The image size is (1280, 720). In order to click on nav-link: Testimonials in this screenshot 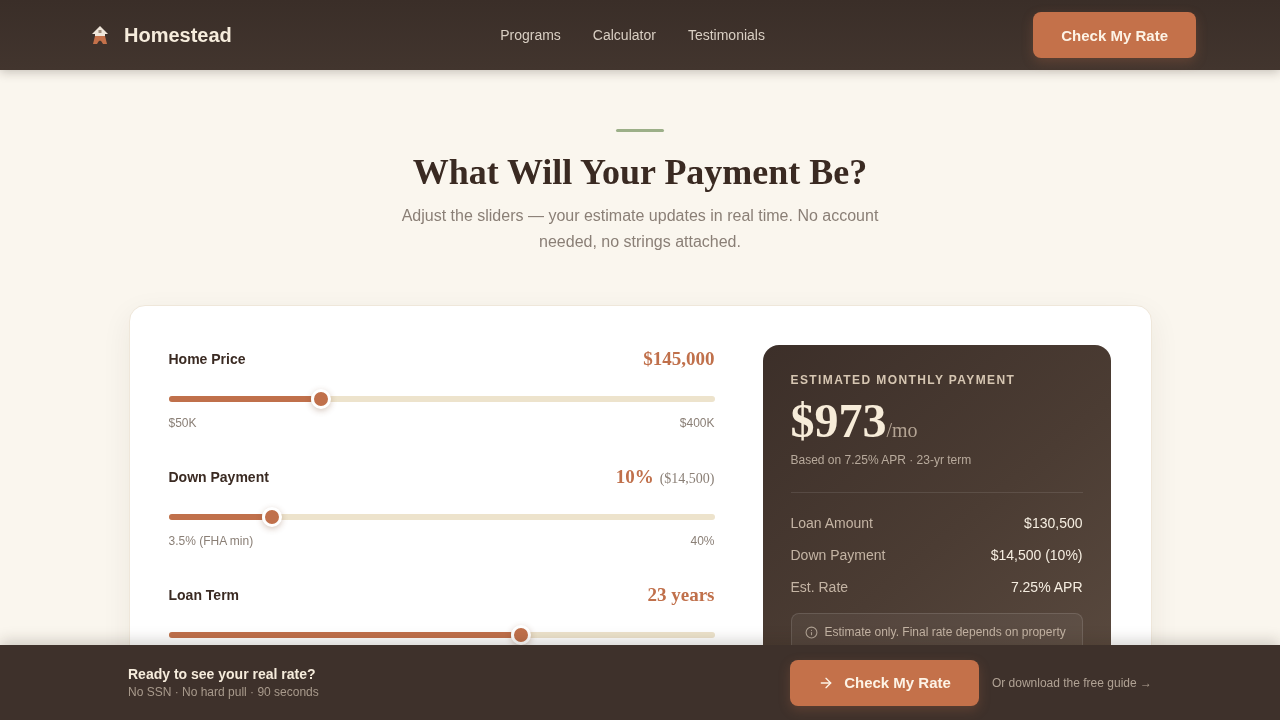, I will do `click(726, 35)`.